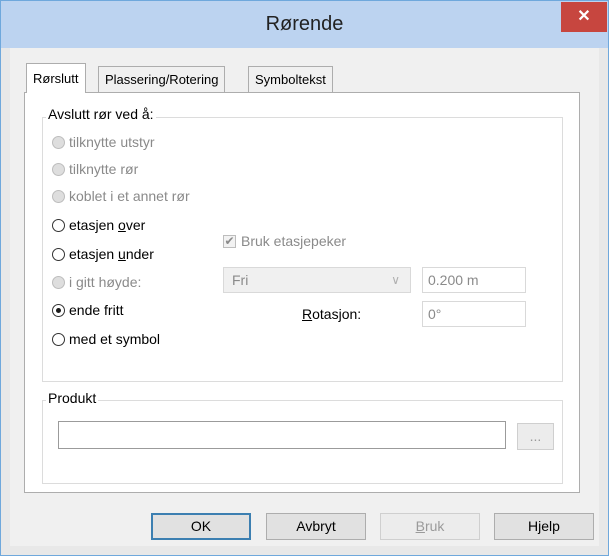 The width and height of the screenshot is (609, 556). I want to click on tab-symboltekst: Symboltekst, so click(290, 79).